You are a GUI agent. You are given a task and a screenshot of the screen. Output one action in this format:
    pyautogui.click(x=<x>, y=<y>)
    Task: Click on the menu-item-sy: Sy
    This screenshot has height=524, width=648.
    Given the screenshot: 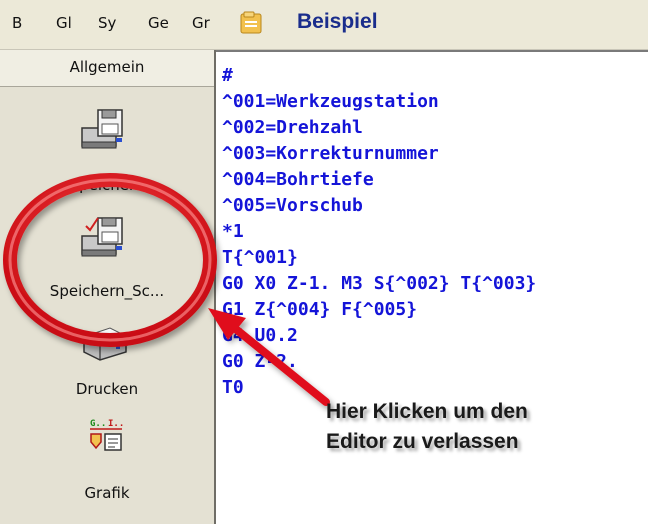 What is the action you would take?
    pyautogui.click(x=107, y=23)
    